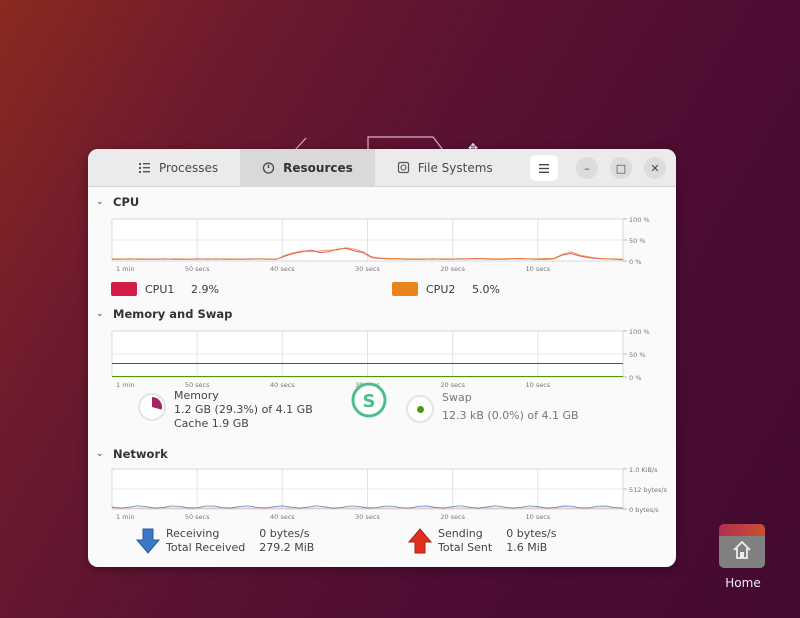  I want to click on minimize-button: –, so click(587, 168).